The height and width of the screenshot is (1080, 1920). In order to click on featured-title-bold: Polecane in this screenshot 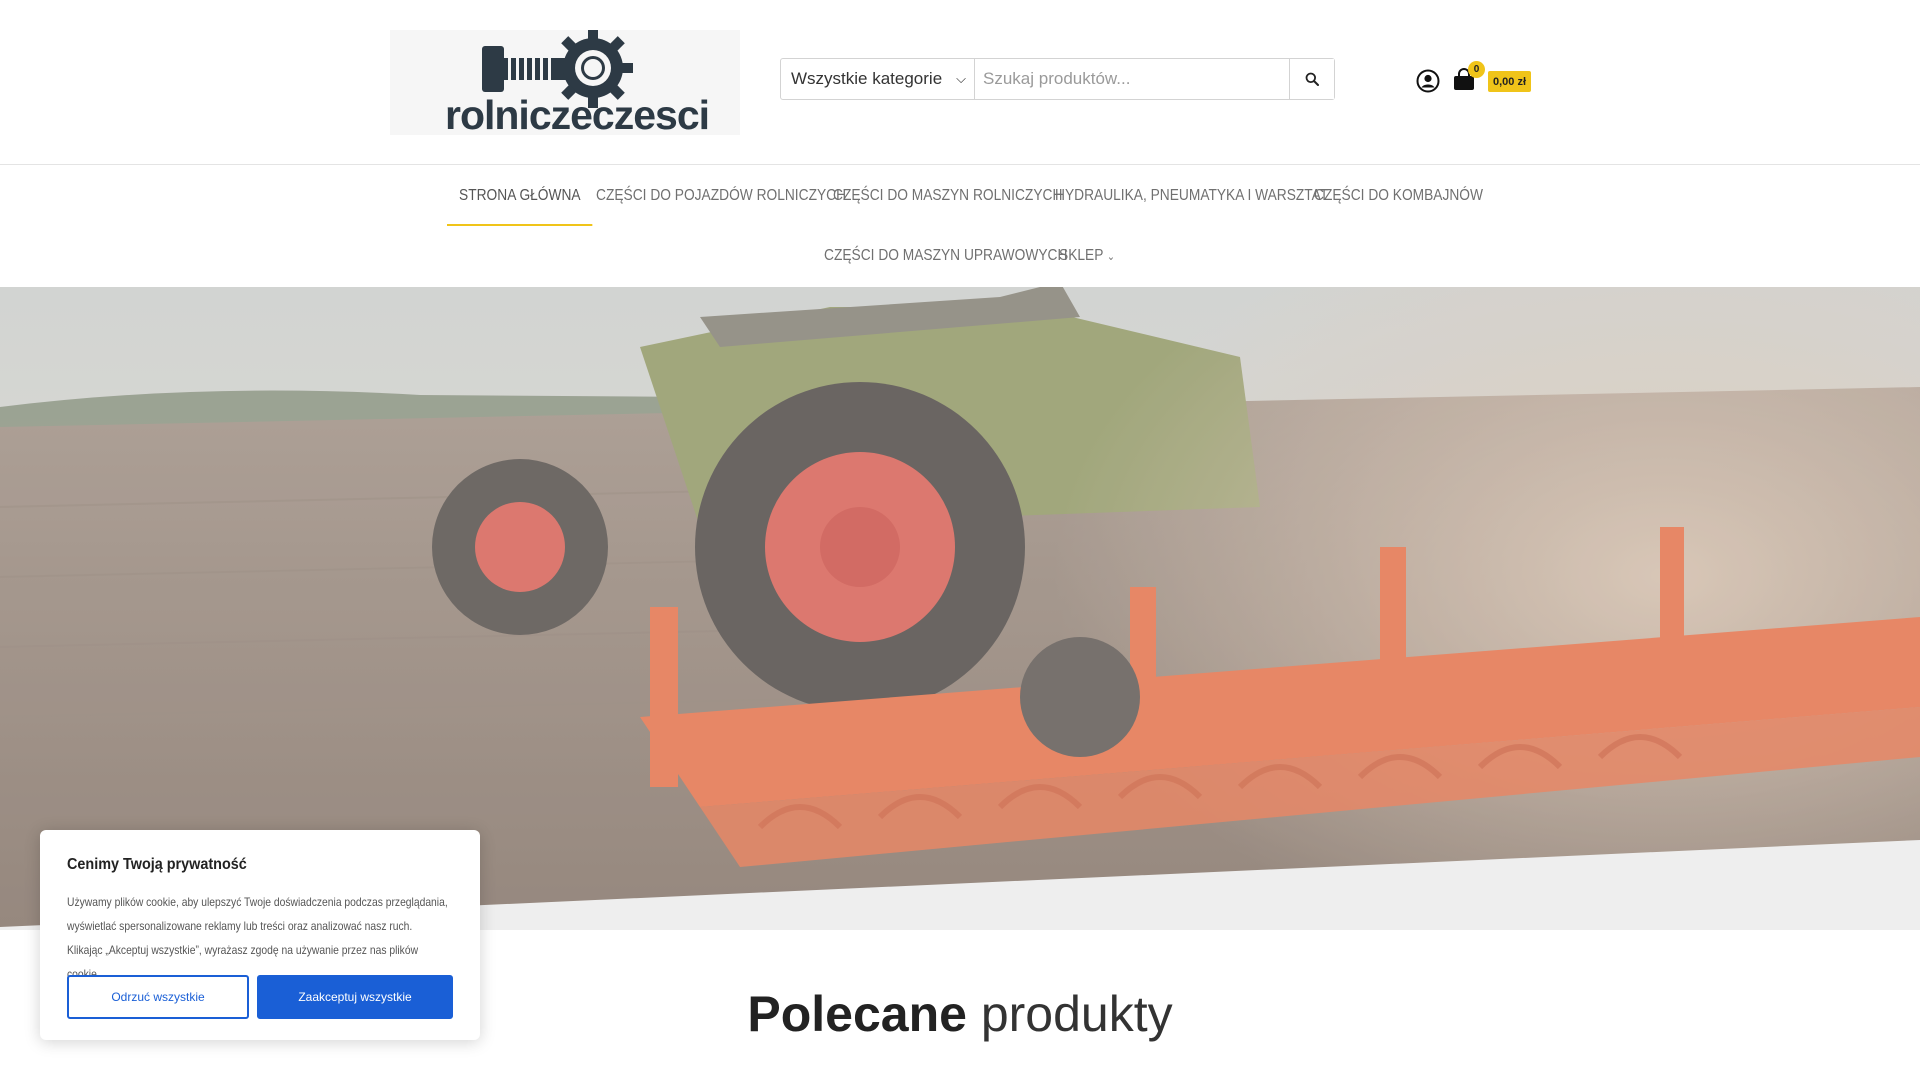, I will do `click(857, 1014)`.